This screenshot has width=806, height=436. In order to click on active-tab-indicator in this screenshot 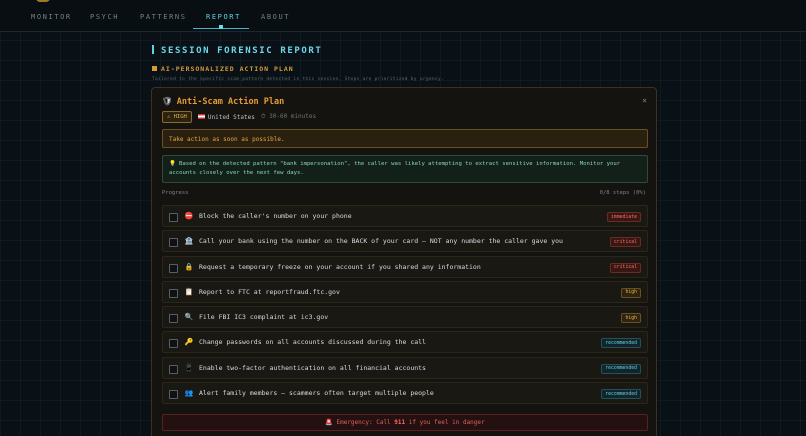, I will do `click(221, 27)`.